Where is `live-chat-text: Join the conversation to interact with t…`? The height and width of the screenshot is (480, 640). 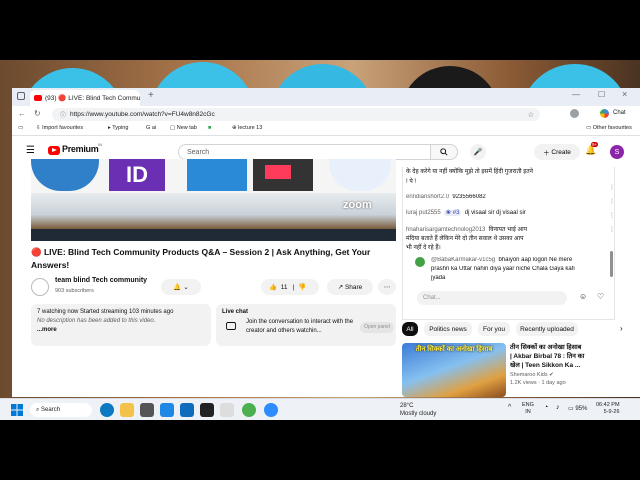
live-chat-text: Join the conversation to interact with t… is located at coordinates (300, 326).